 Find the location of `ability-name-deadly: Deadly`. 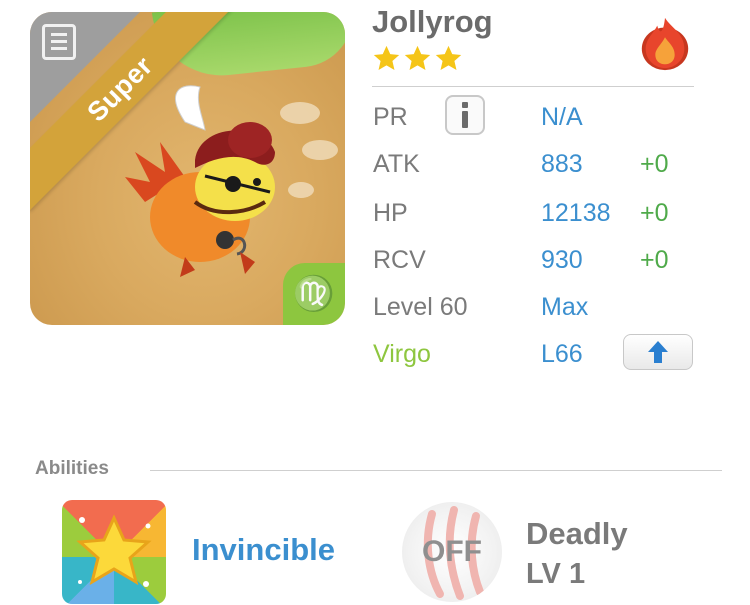

ability-name-deadly: Deadly is located at coordinates (577, 534).